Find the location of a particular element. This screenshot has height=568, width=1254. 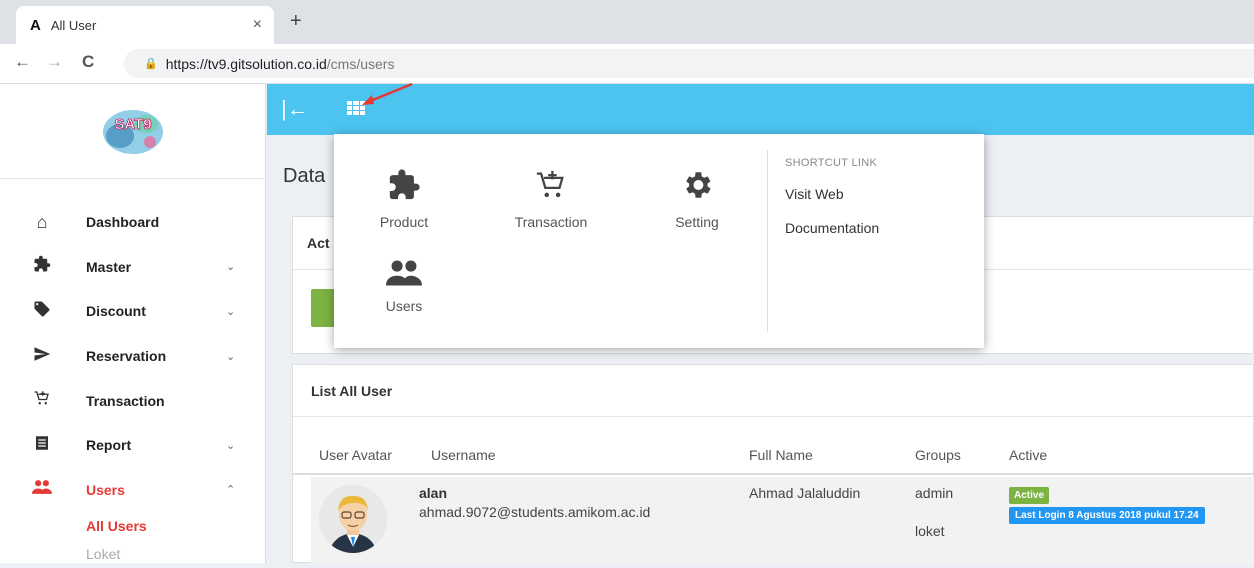

app-transaction: Transaction is located at coordinates (551, 199).